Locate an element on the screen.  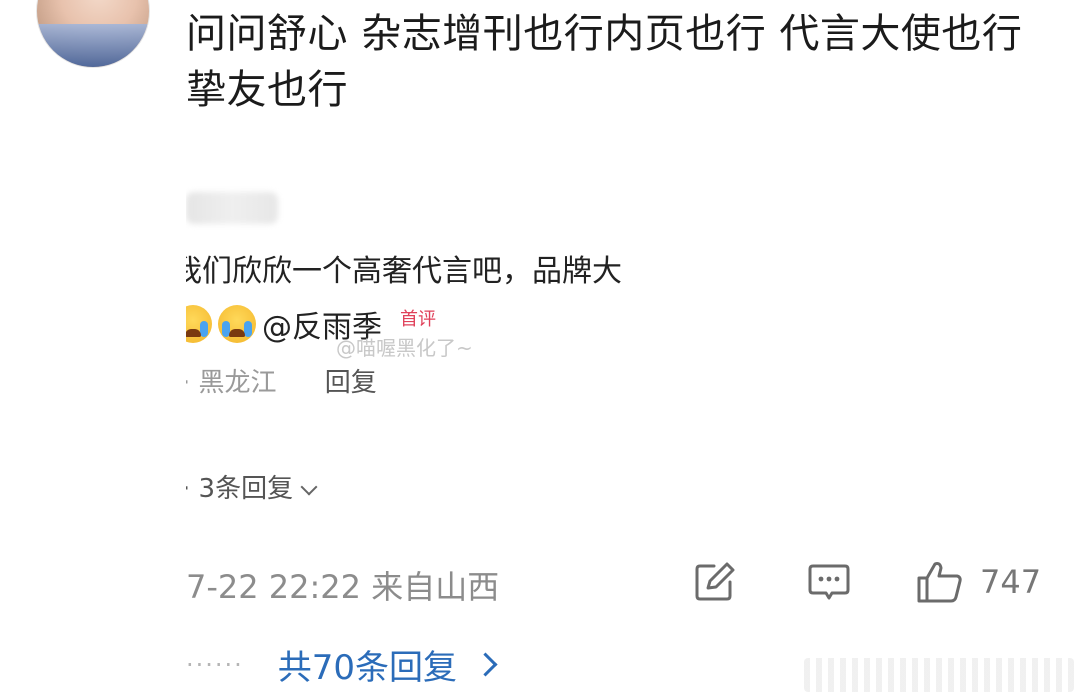
quoted-more-replies: · 3条回复 is located at coordinates (252, 486).